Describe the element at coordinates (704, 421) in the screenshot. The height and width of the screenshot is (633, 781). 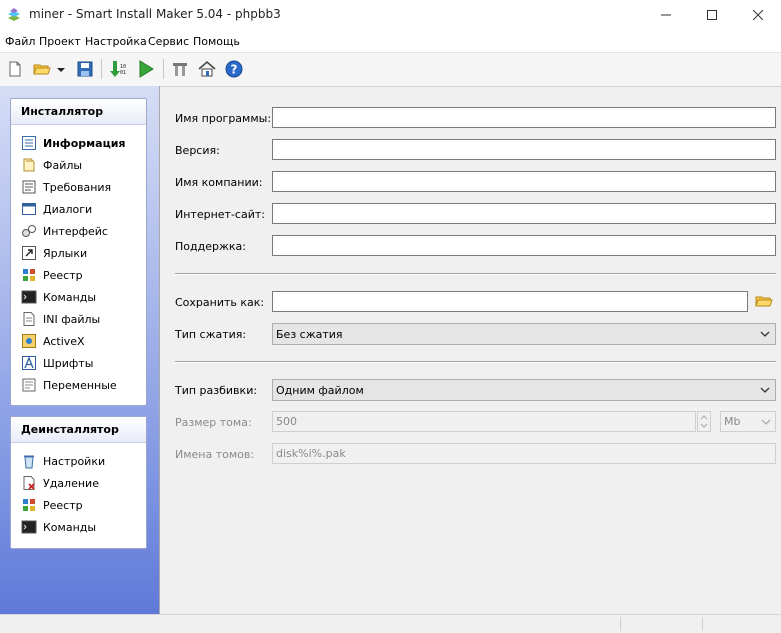
I see `volume-size-stepper` at that location.